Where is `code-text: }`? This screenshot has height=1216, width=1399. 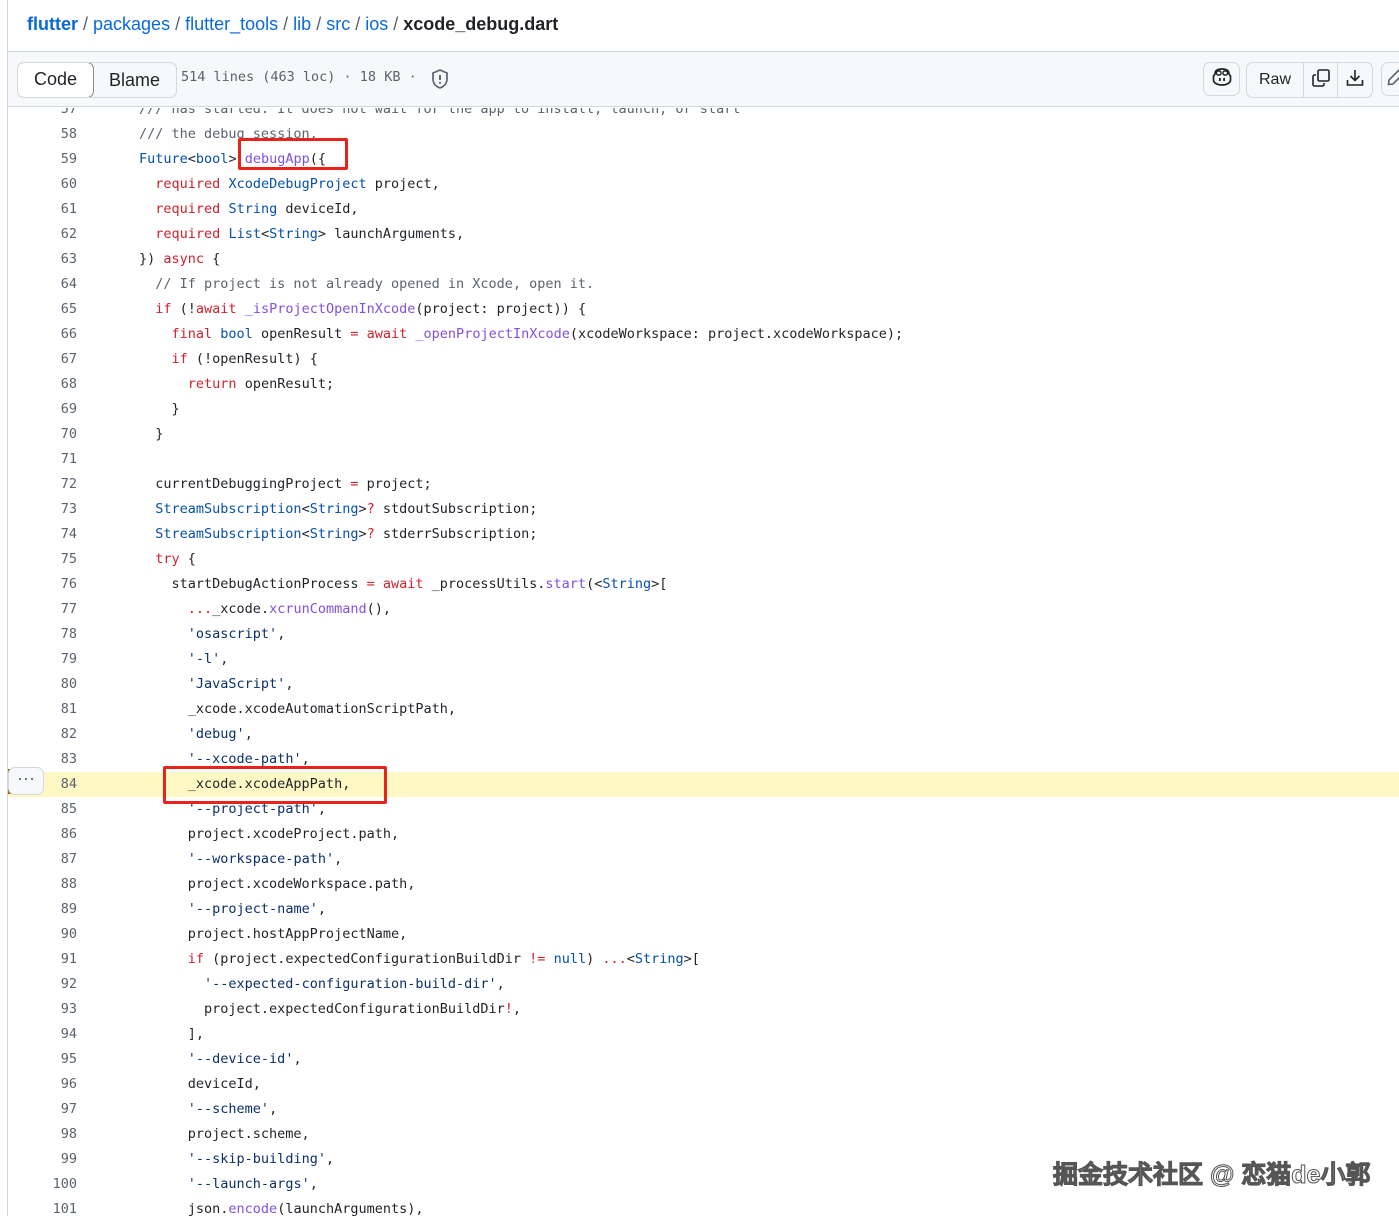 code-text: } is located at coordinates (159, 409).